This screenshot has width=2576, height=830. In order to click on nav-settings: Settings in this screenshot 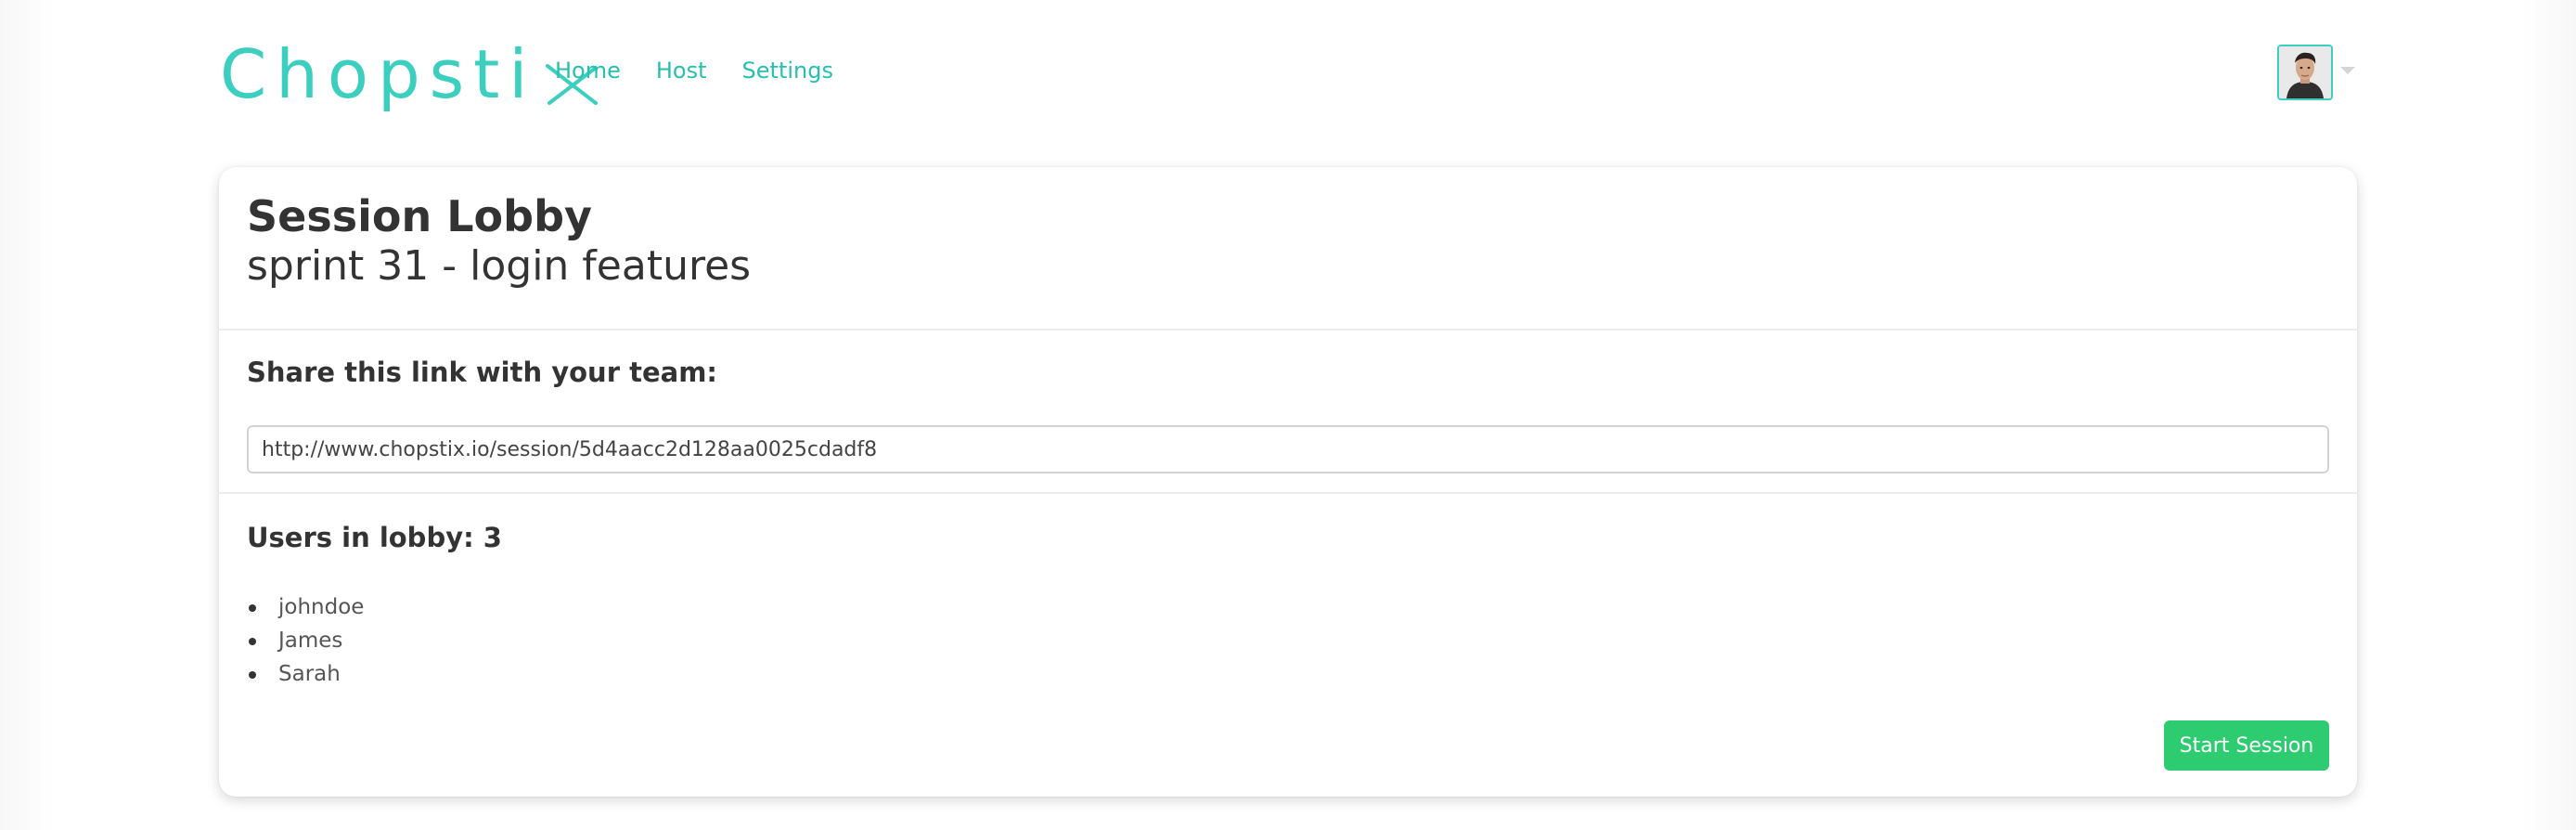, I will do `click(787, 71)`.